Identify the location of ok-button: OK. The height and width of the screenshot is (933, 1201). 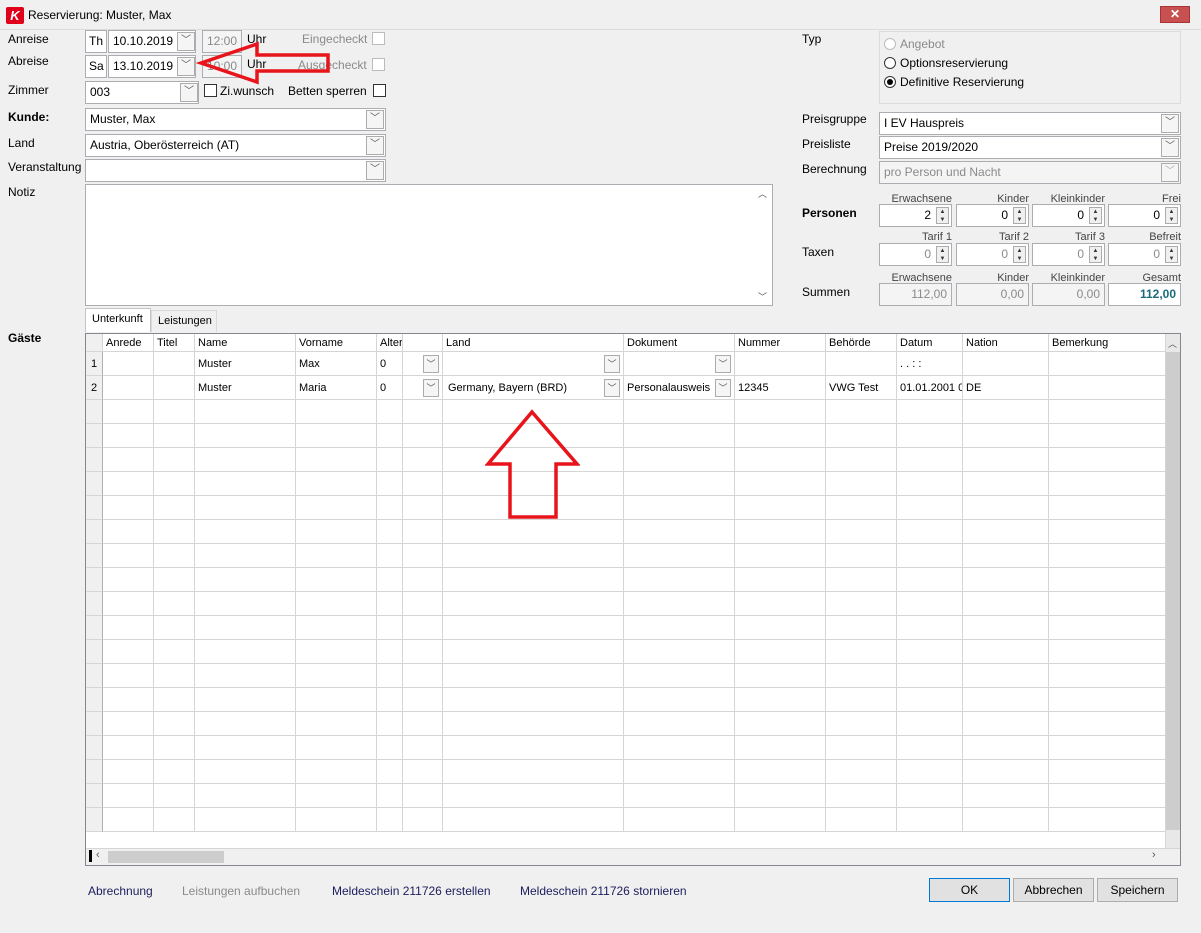
(969, 890).